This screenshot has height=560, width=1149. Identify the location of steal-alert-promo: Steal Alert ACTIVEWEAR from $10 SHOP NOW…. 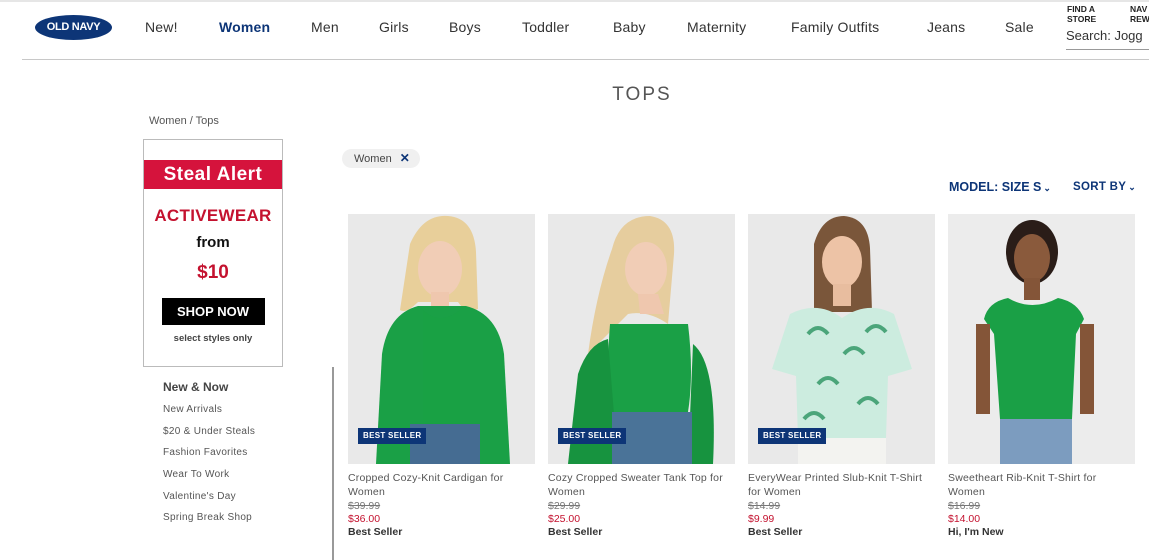
(213, 253).